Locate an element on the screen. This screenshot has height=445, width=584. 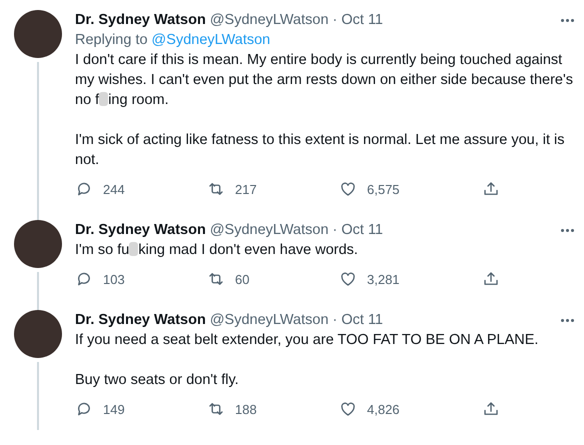
like-count: 4,826 is located at coordinates (383, 409).